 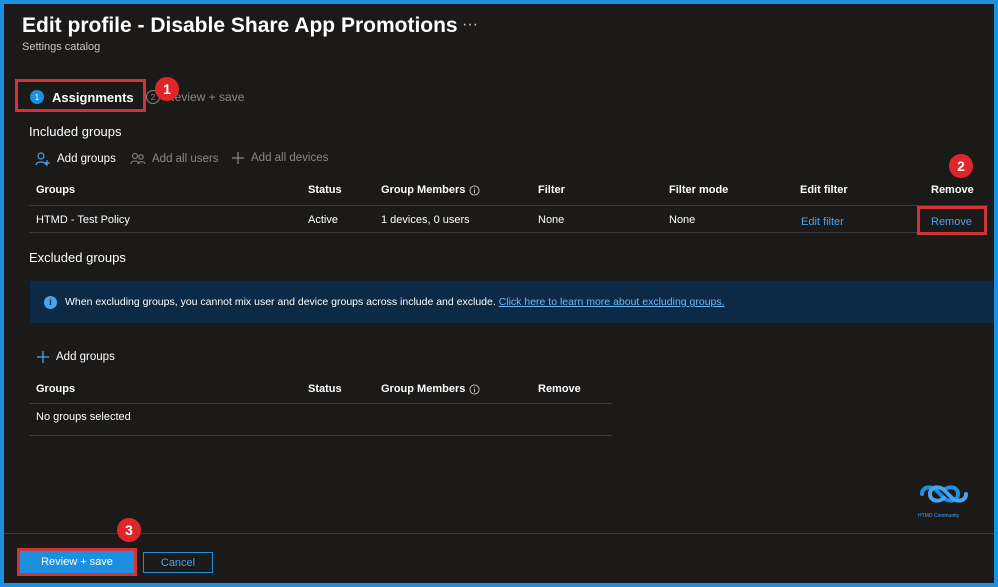 What do you see at coordinates (944, 494) in the screenshot?
I see `htmd-logo-icon` at bounding box center [944, 494].